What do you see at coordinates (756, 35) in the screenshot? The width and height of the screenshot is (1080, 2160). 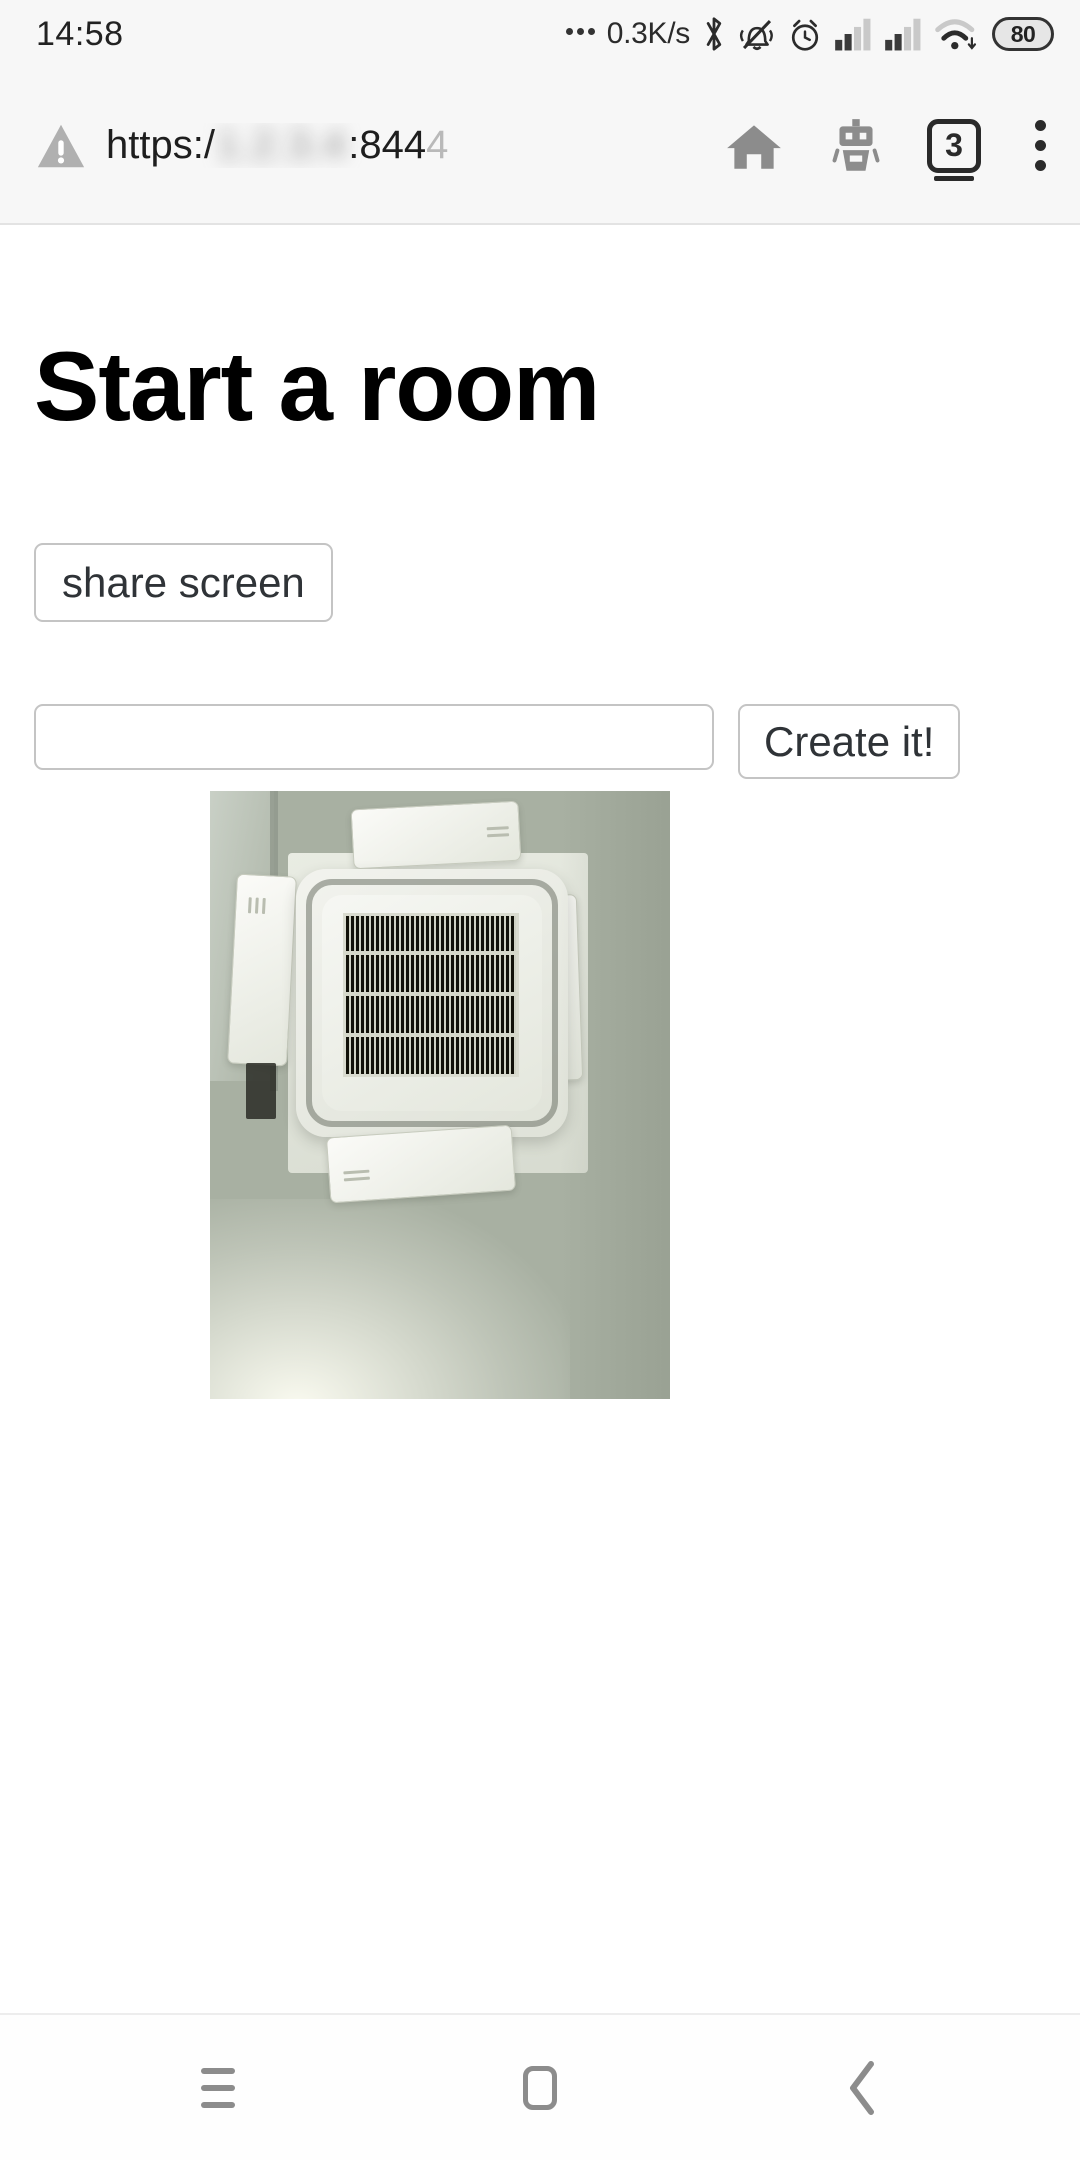 I see `bell-muted-icon` at bounding box center [756, 35].